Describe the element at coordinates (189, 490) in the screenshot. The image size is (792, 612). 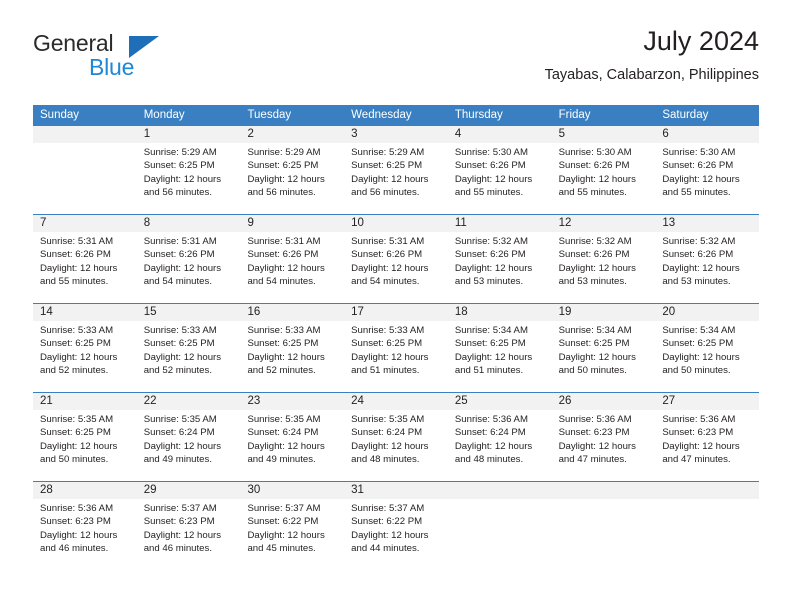
I see `day-number: 29` at that location.